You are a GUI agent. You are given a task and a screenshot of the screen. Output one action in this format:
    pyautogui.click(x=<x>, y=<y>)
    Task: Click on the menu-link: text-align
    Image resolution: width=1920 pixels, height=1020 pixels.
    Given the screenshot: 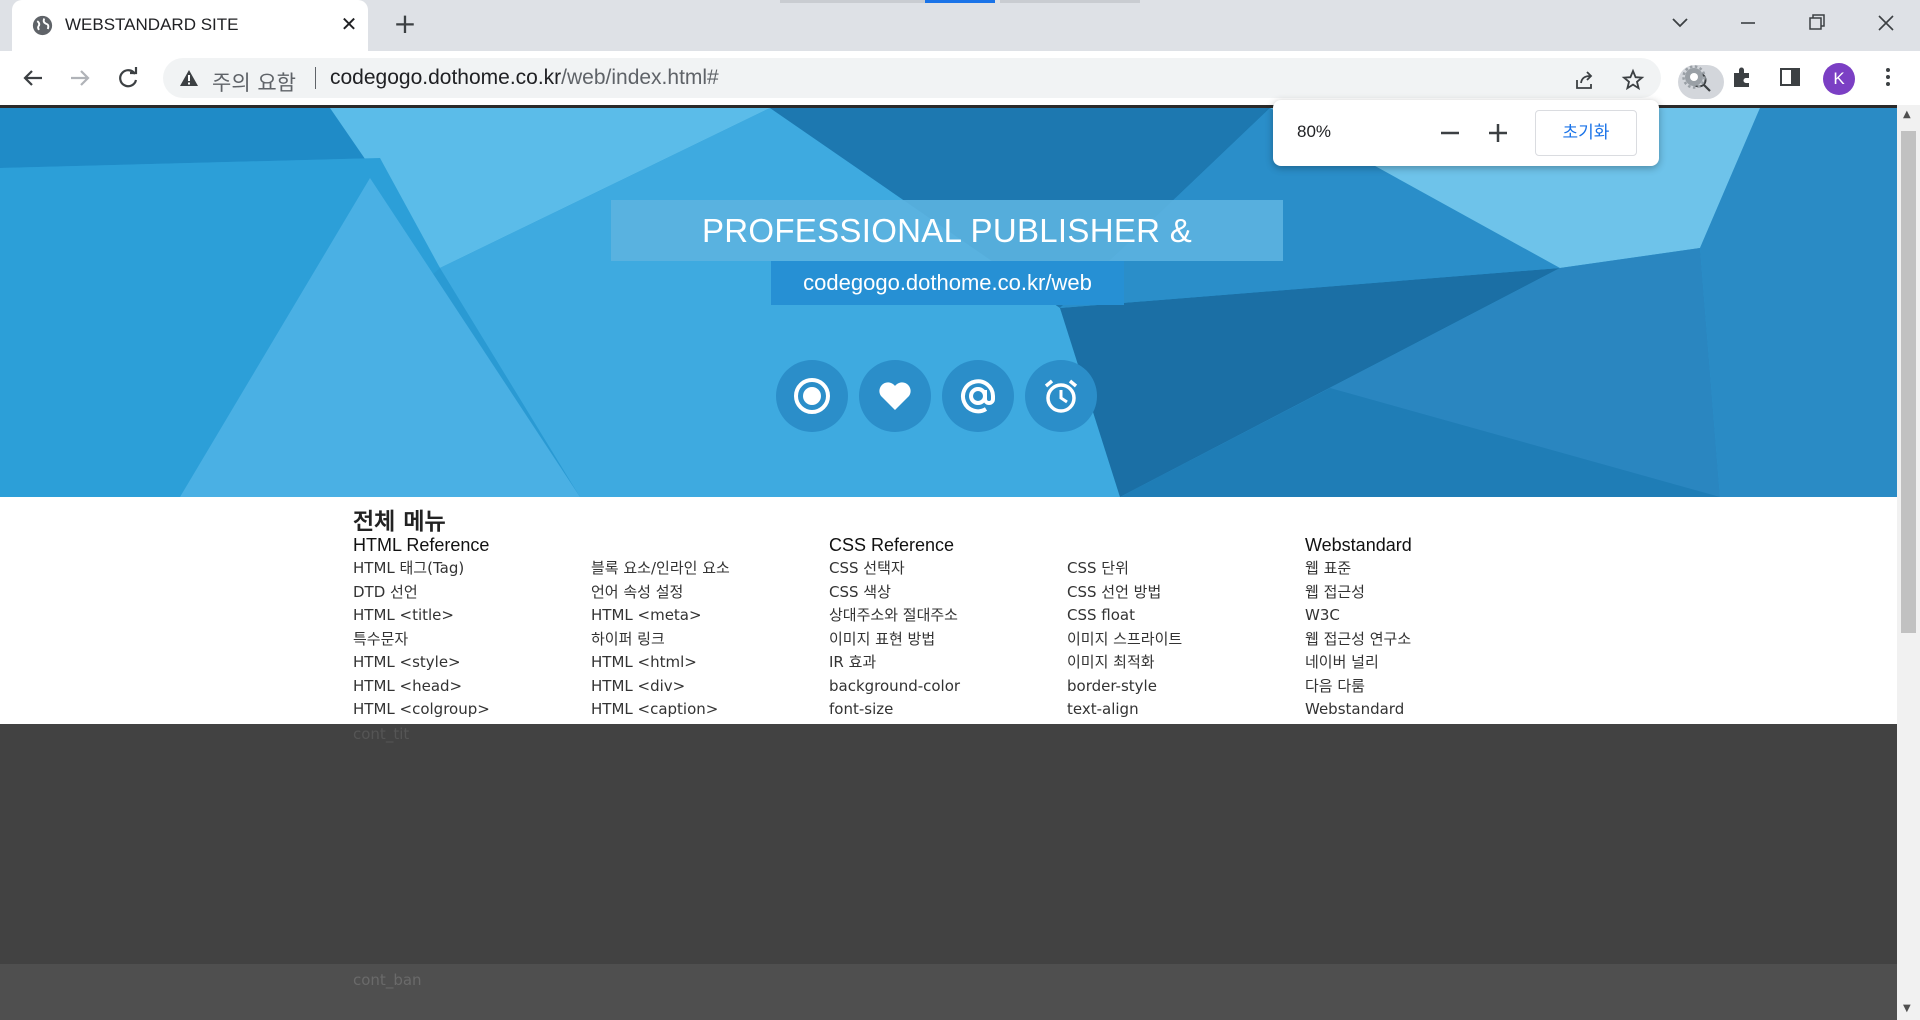 What is the action you would take?
    pyautogui.click(x=1185, y=710)
    